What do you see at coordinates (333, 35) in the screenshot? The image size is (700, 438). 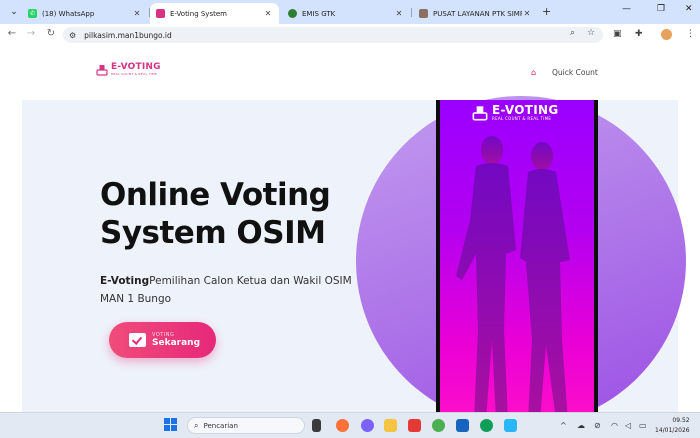 I see `address-bar: ⚙ pilkasim.man1bungo.id` at bounding box center [333, 35].